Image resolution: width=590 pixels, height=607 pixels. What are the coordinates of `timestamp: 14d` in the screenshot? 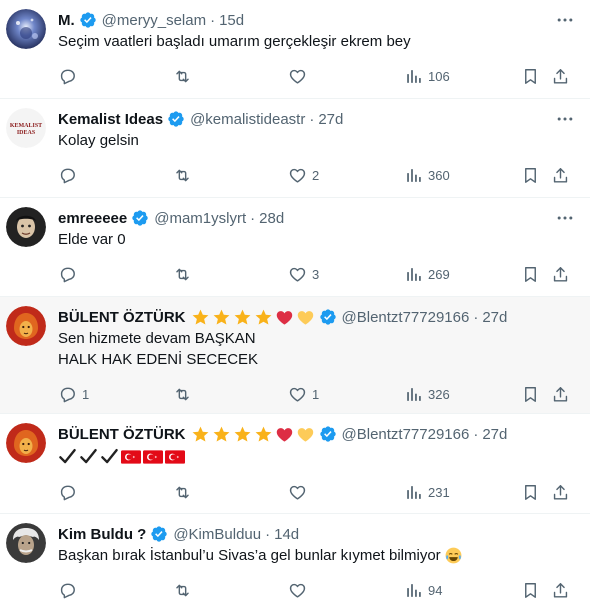 It's located at (286, 534).